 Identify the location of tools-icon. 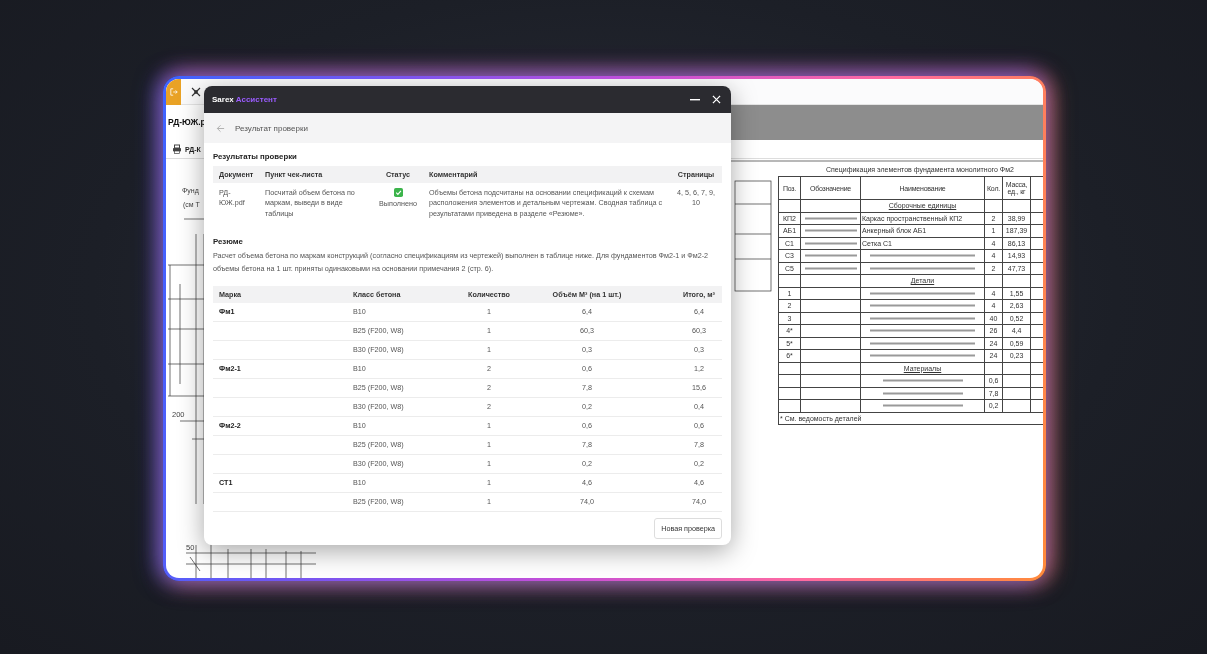
(196, 91).